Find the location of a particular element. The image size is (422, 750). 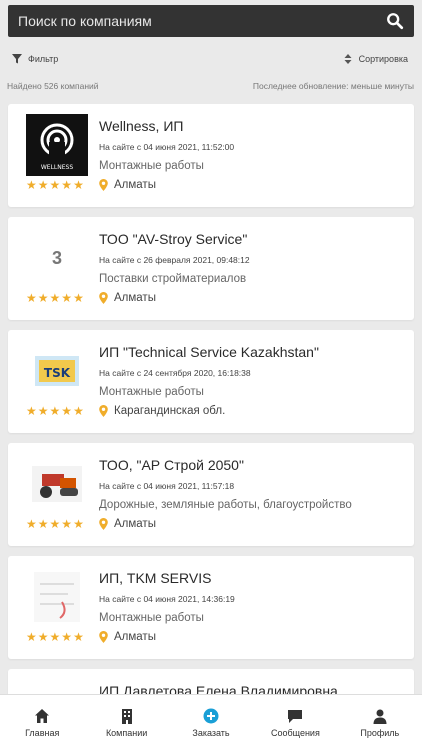

nav-label: Сообщения is located at coordinates (295, 732).